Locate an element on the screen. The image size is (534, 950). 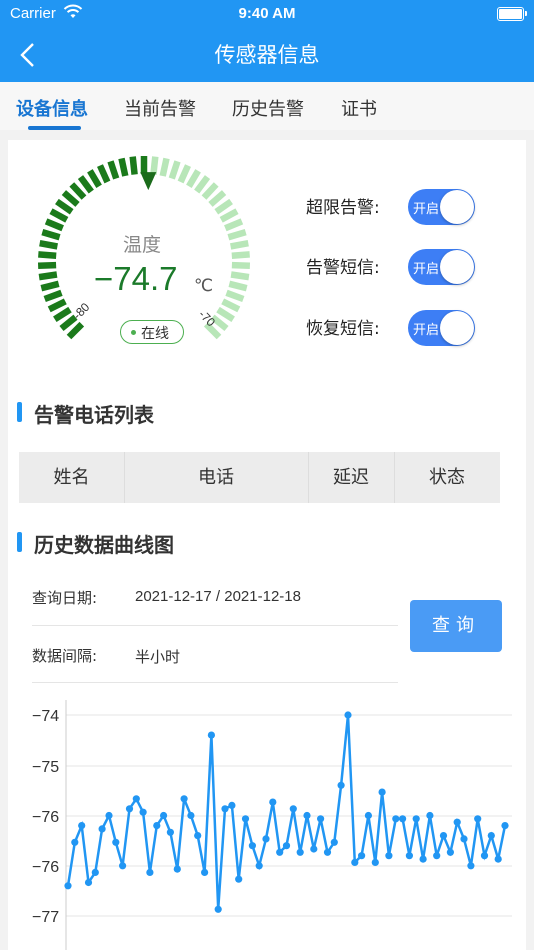
divider is located at coordinates (215, 682).